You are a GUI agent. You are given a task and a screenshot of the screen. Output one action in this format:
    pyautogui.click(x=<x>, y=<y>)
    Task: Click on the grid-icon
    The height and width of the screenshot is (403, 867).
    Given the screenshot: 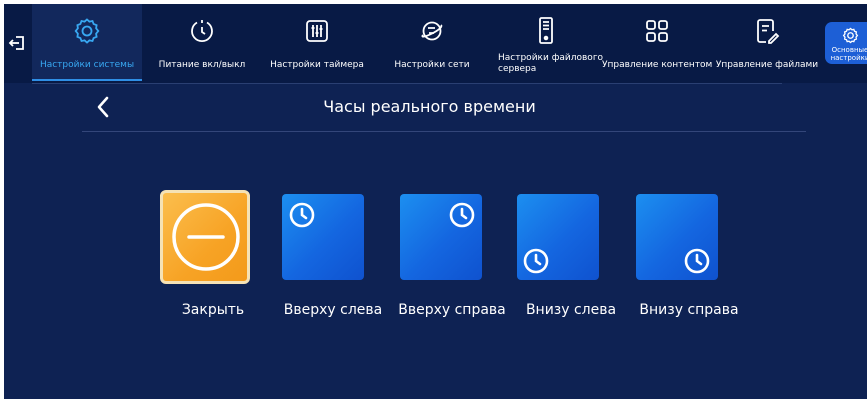 What is the action you would take?
    pyautogui.click(x=657, y=31)
    